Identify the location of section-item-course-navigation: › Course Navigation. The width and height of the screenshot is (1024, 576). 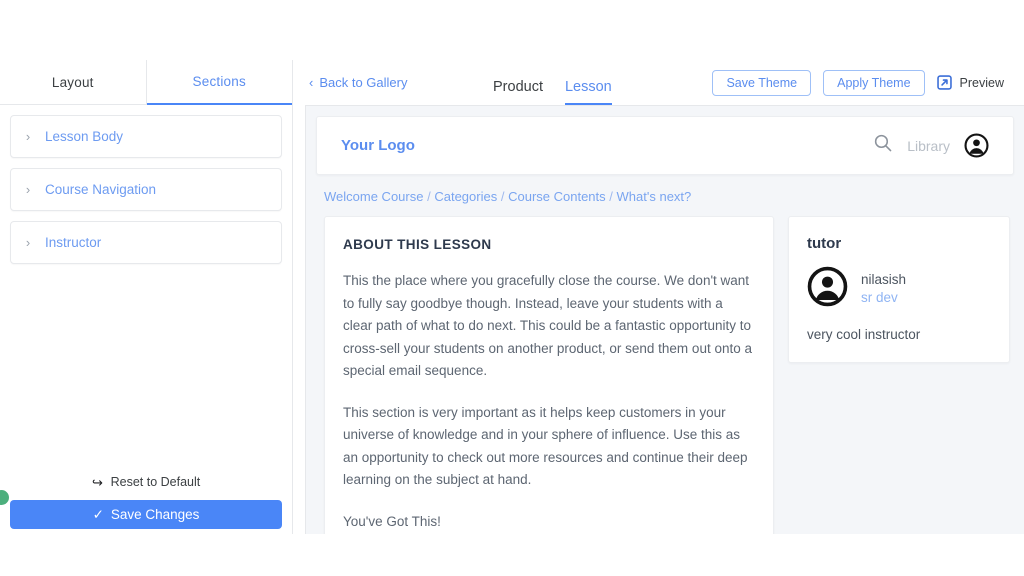
(146, 189).